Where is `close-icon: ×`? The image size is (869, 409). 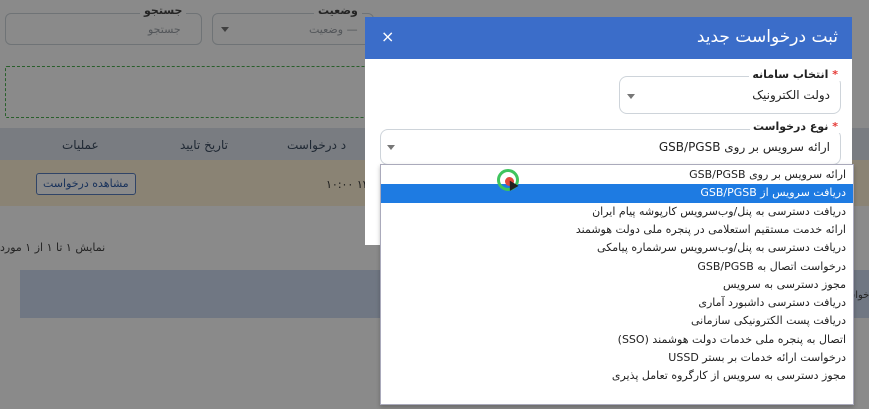 close-icon: × is located at coordinates (387, 36).